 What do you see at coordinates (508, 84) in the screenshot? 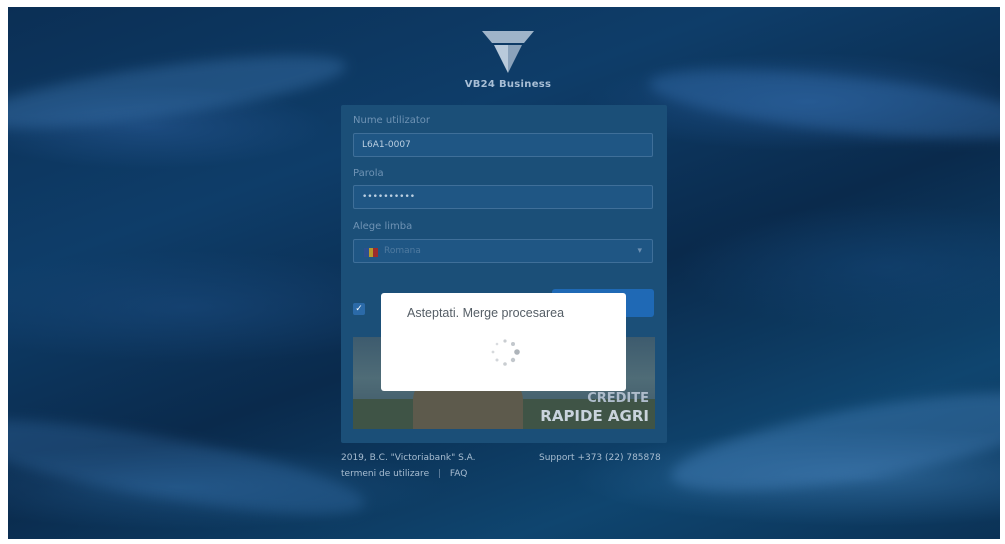
I see `brand-name: VB24 Business` at bounding box center [508, 84].